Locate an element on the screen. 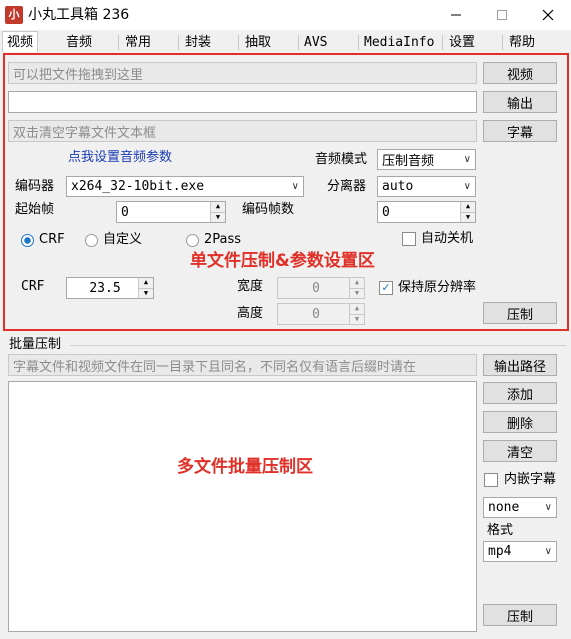 The height and width of the screenshot is (639, 571). width-value: 0 is located at coordinates (316, 288).